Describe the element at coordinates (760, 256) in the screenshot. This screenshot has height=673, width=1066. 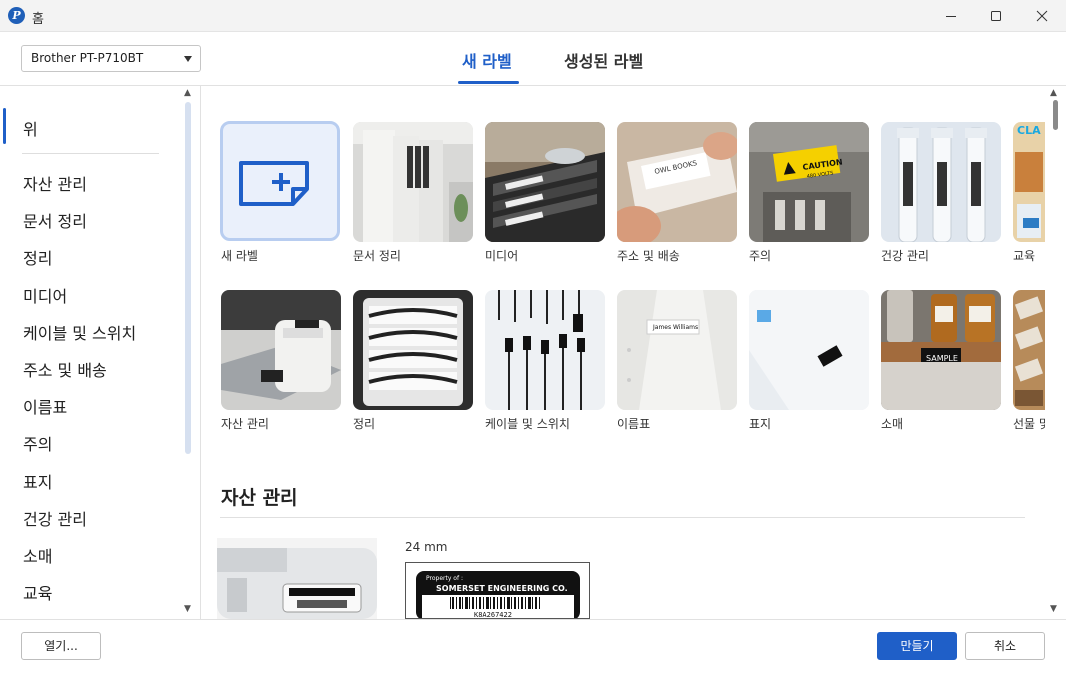
I see `tile-caption: 주의` at that location.